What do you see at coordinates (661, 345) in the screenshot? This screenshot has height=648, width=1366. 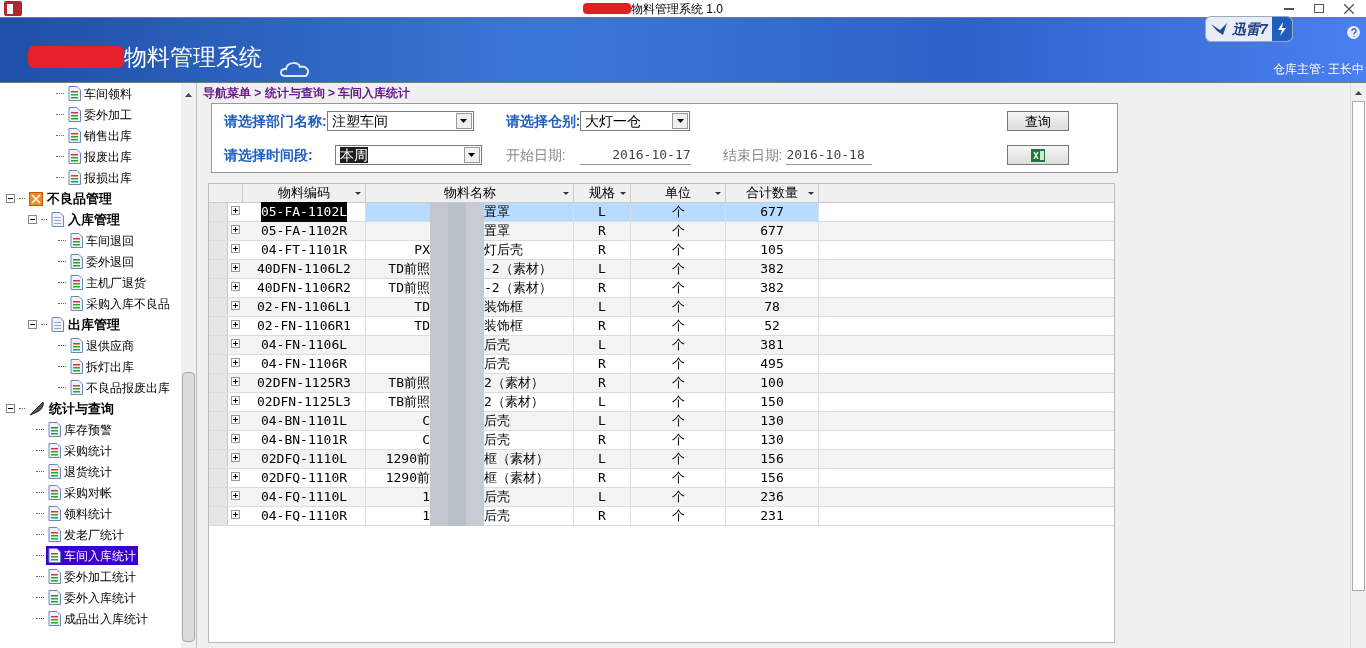 I see `table-row: 04-FN-1106L 后壳 L 个 381` at bounding box center [661, 345].